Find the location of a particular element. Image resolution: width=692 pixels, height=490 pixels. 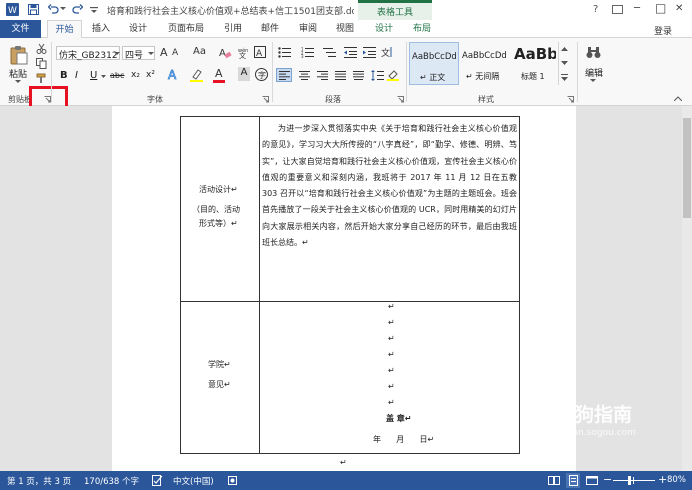

tab-table-layout: 布局 is located at coordinates (422, 29).